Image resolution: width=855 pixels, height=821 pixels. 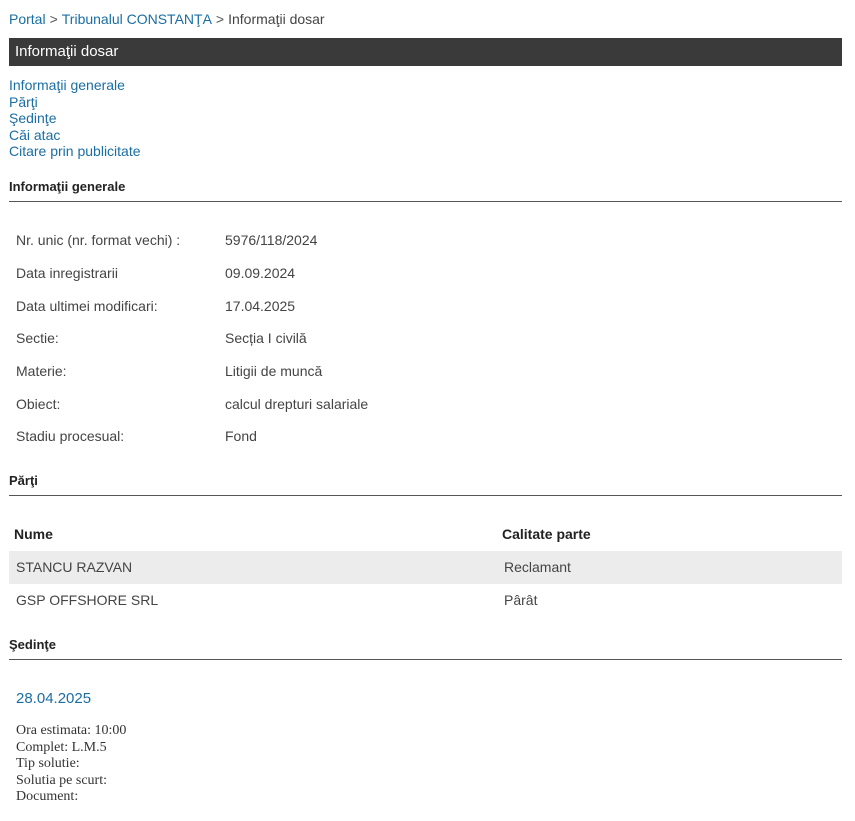 What do you see at coordinates (38, 404) in the screenshot?
I see `info-label: Obiect:` at bounding box center [38, 404].